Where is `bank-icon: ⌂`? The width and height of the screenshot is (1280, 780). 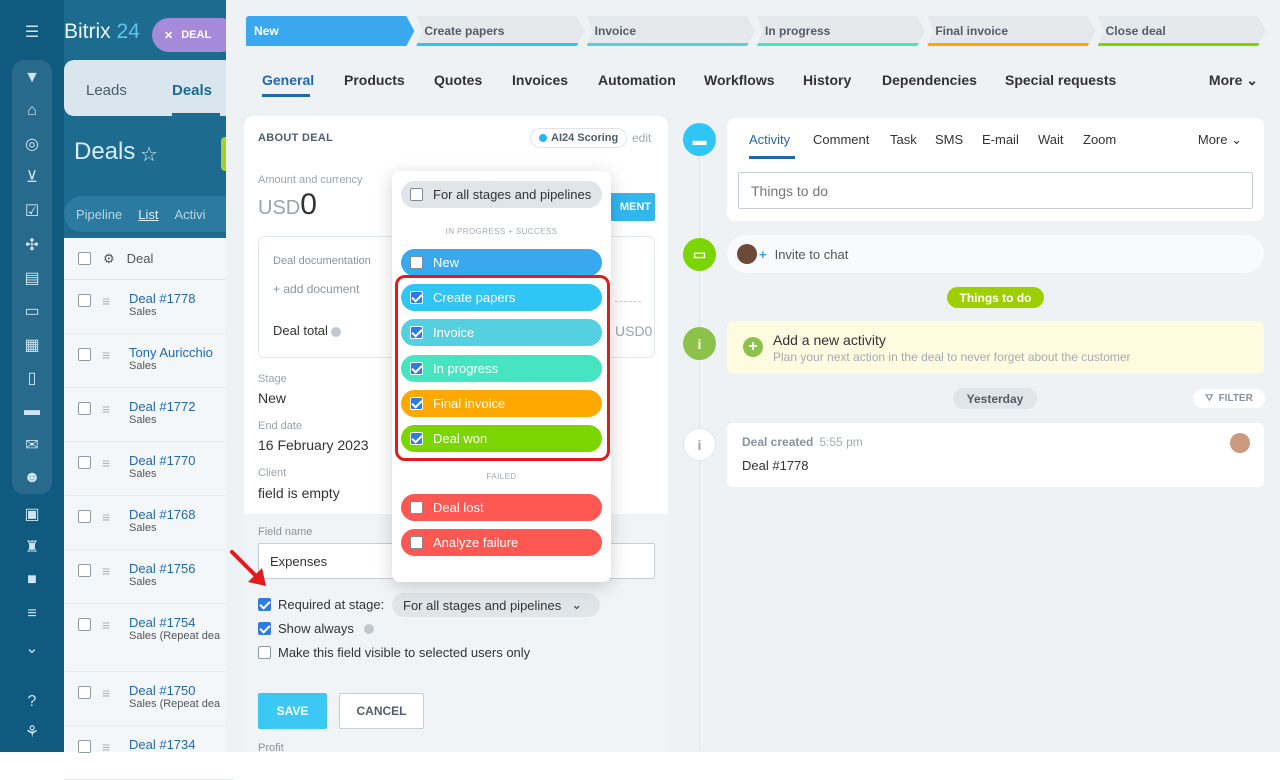
bank-icon: ⌂ is located at coordinates (32, 111).